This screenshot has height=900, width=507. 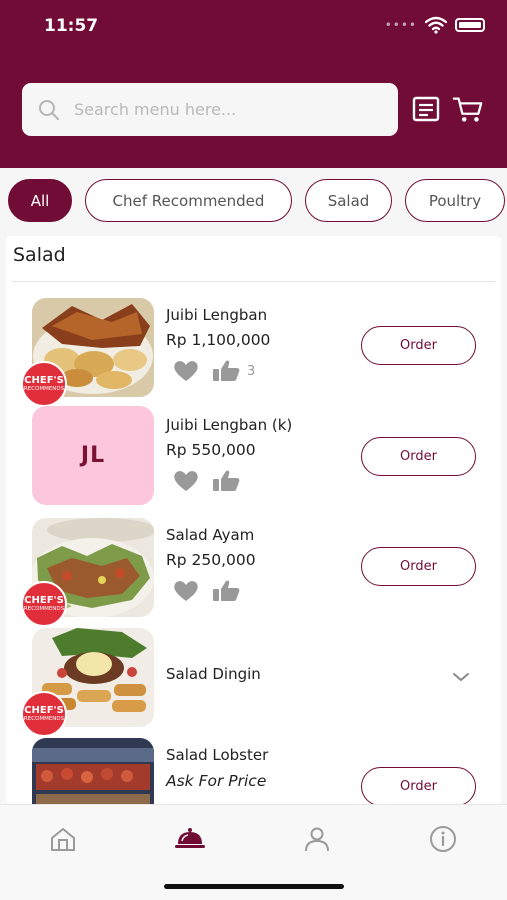 What do you see at coordinates (400, 25) in the screenshot?
I see `signal-icon: ••••` at bounding box center [400, 25].